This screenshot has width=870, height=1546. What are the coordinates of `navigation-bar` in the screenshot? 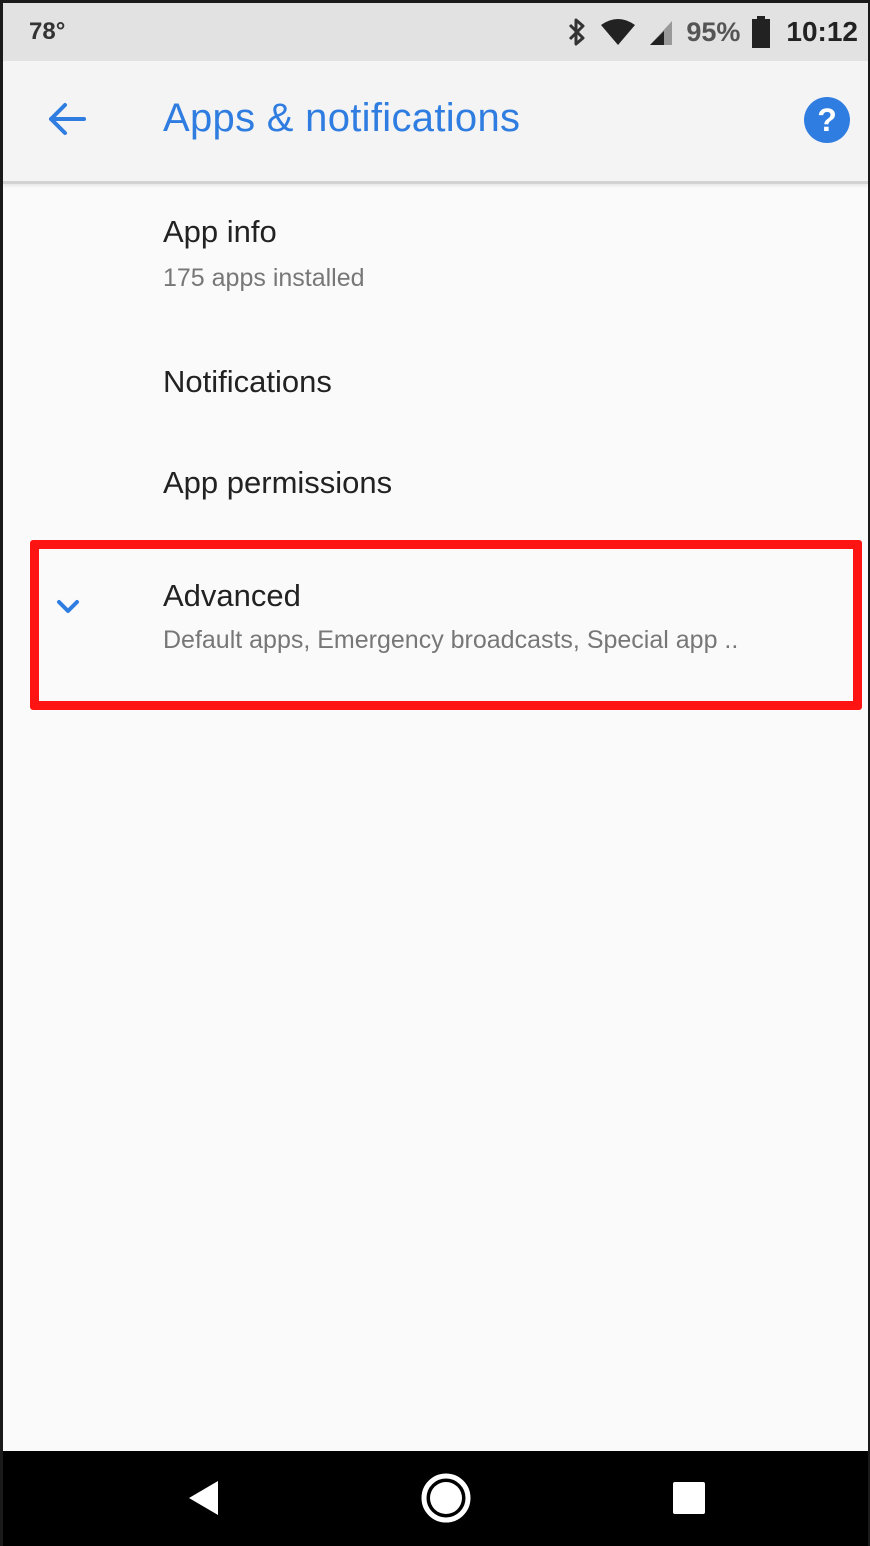 It's located at (435, 1498).